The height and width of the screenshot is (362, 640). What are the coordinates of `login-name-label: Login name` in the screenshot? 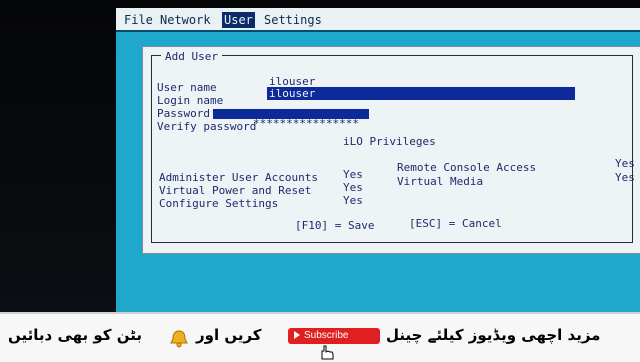 It's located at (190, 100).